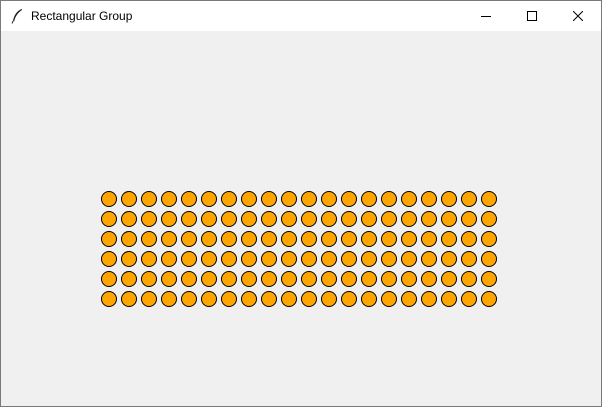 Image resolution: width=602 pixels, height=407 pixels. What do you see at coordinates (301, 16) in the screenshot?
I see `title-bar: Rectangular Group` at bounding box center [301, 16].